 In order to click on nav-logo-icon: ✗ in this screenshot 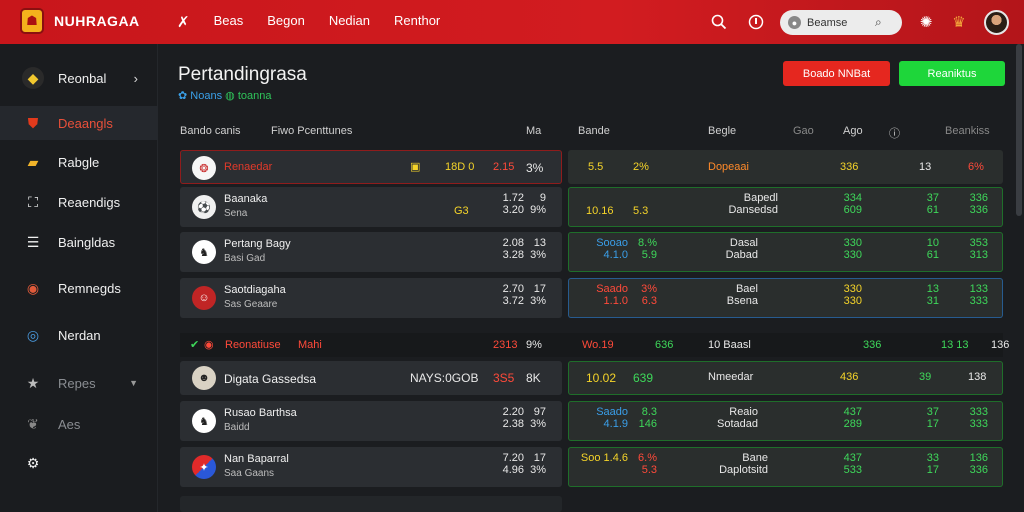, I will do `click(183, 22)`.